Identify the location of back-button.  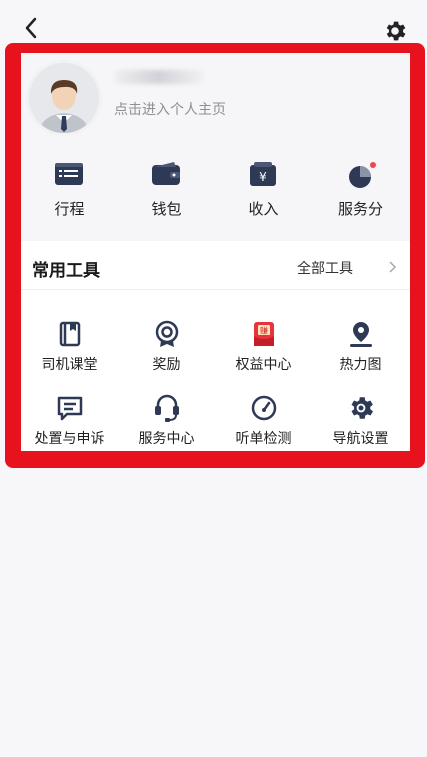
(32, 28).